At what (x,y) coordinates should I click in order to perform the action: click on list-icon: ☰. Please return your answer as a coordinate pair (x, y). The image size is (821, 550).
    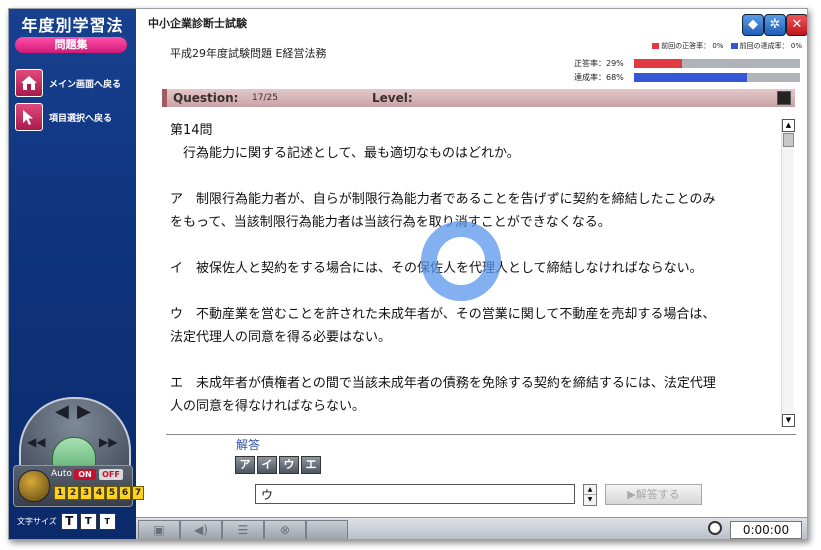
    Looking at the image, I should click on (243, 529).